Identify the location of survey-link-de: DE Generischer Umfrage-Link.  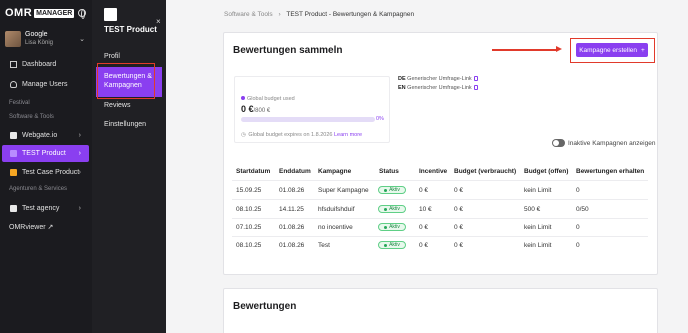
(438, 79).